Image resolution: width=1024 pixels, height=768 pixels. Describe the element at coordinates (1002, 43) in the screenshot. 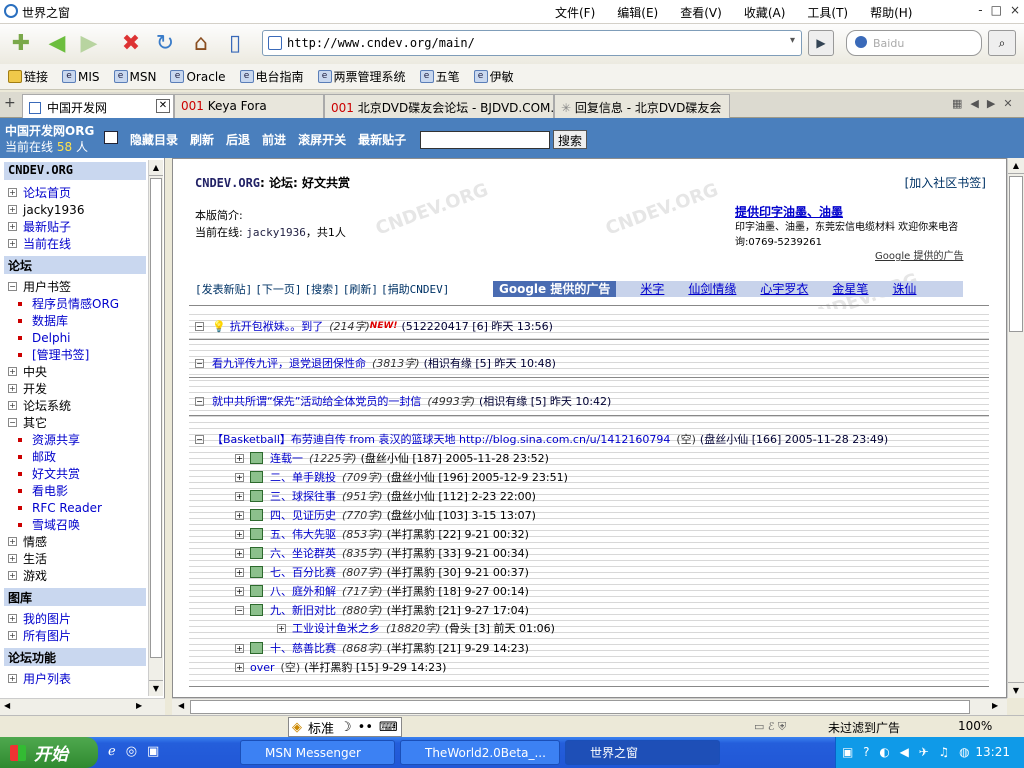

I see `search-button: ⌕` at that location.